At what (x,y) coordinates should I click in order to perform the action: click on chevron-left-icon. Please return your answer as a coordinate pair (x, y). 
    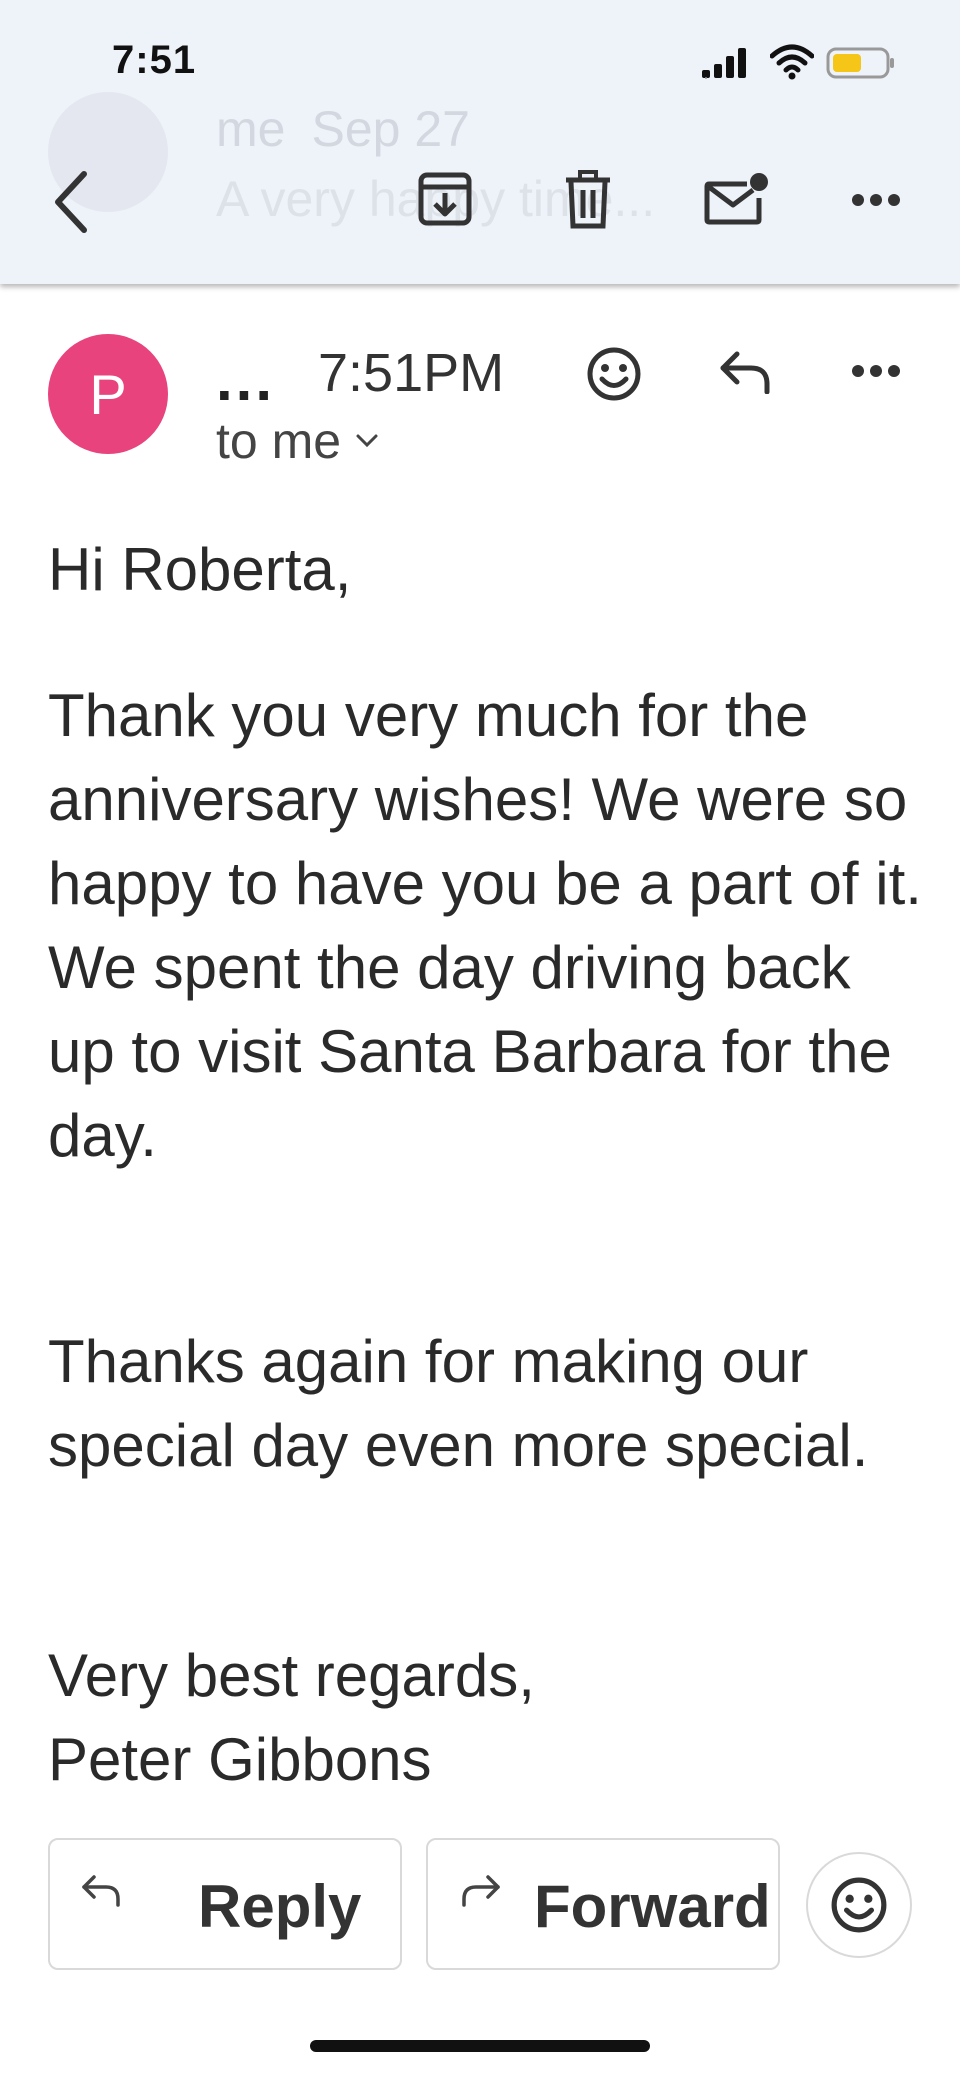
    Looking at the image, I should click on (71, 202).